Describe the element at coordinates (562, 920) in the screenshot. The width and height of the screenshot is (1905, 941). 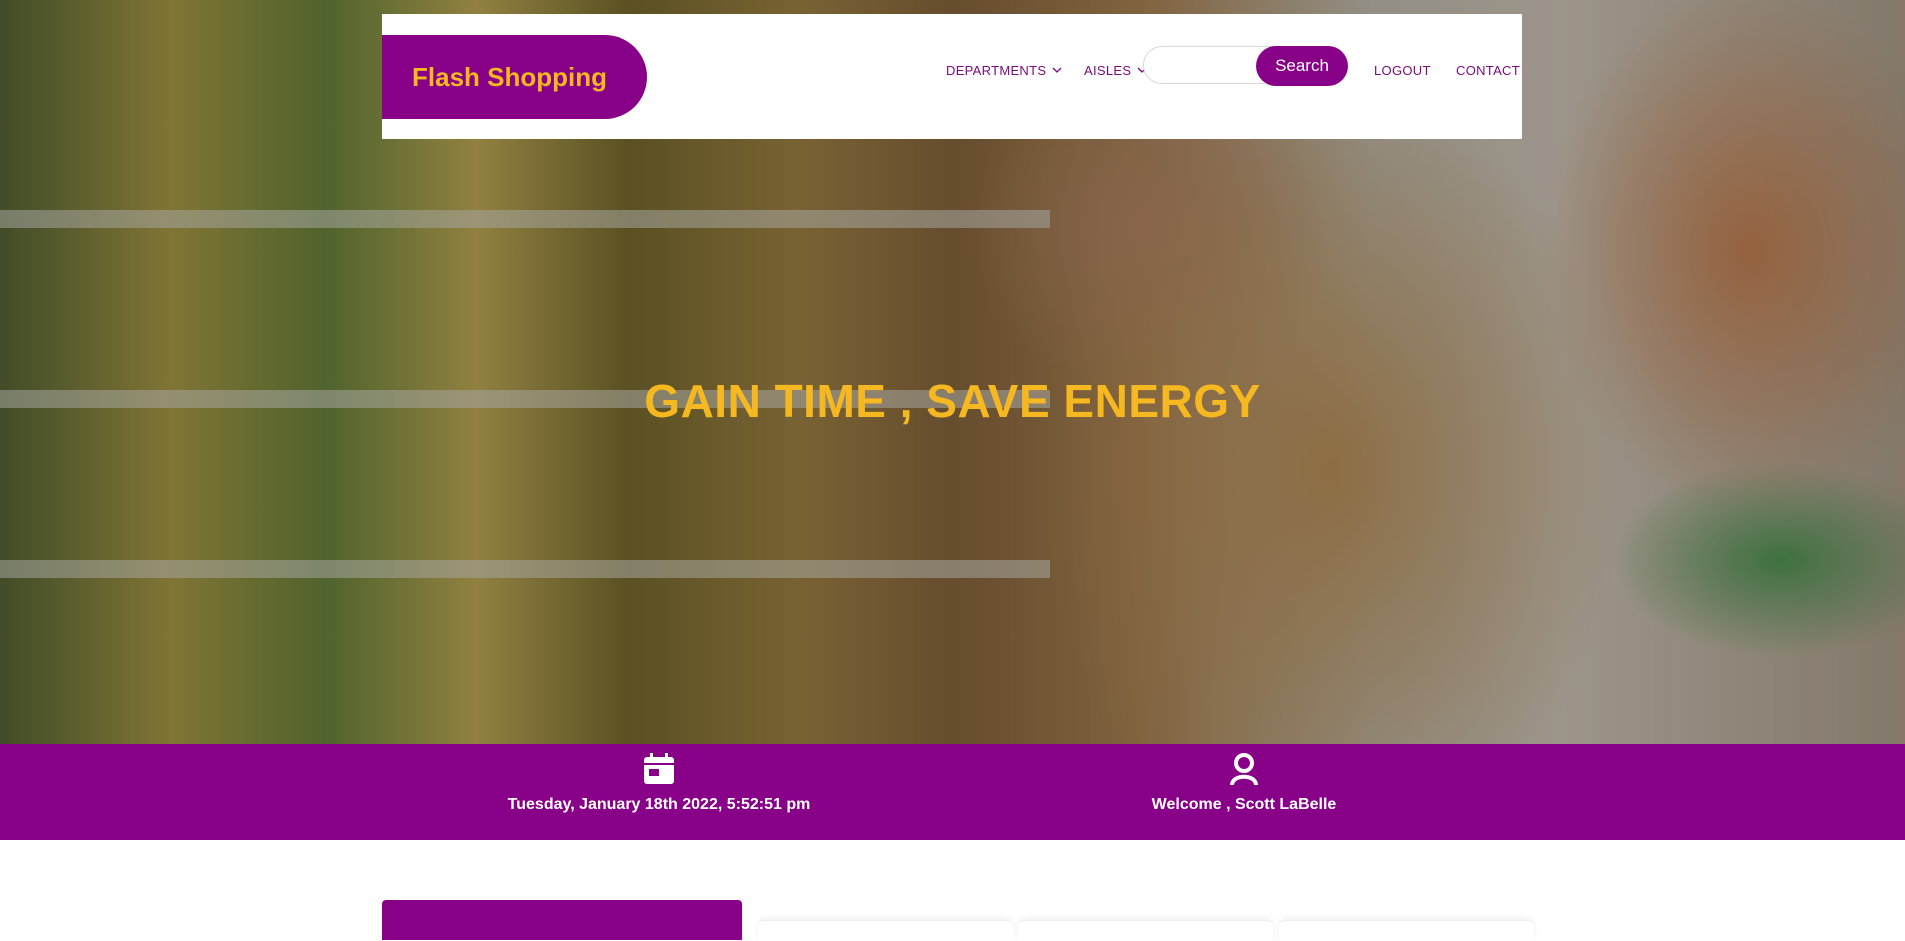
I see `featured-card` at that location.